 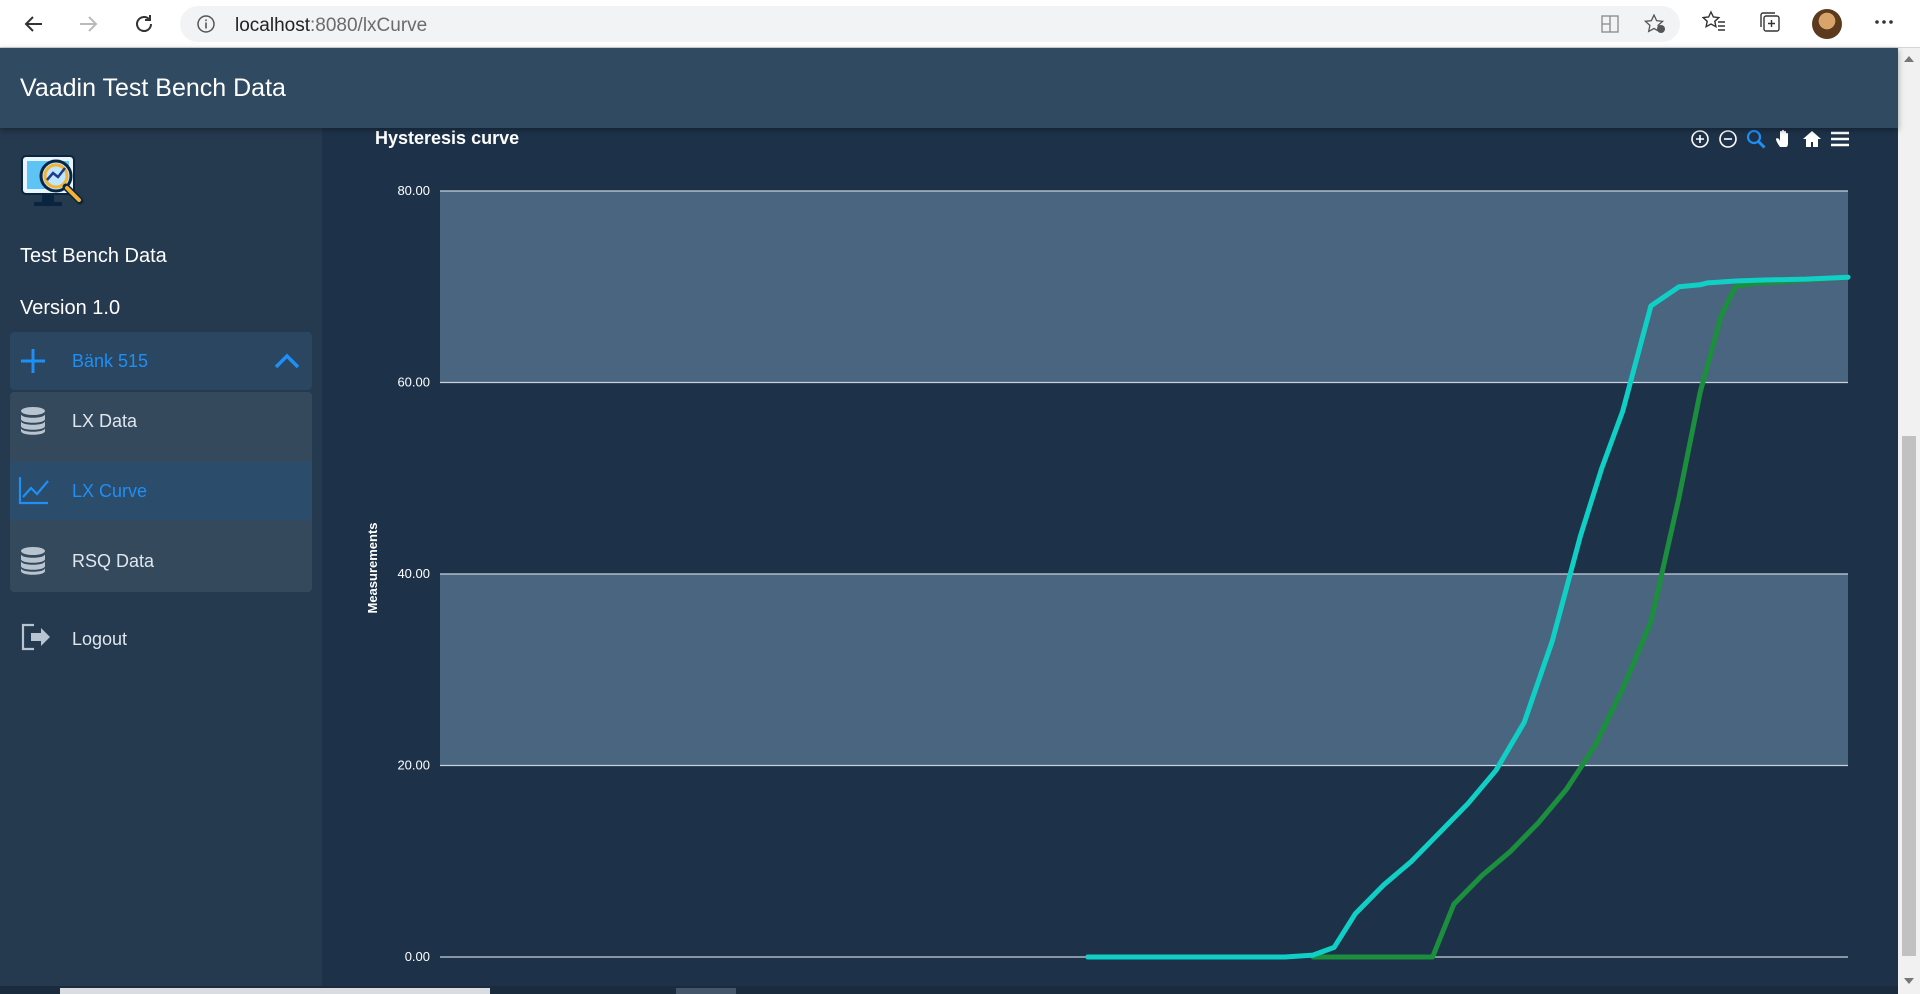 I want to click on line-chart-icon, so click(x=34, y=492).